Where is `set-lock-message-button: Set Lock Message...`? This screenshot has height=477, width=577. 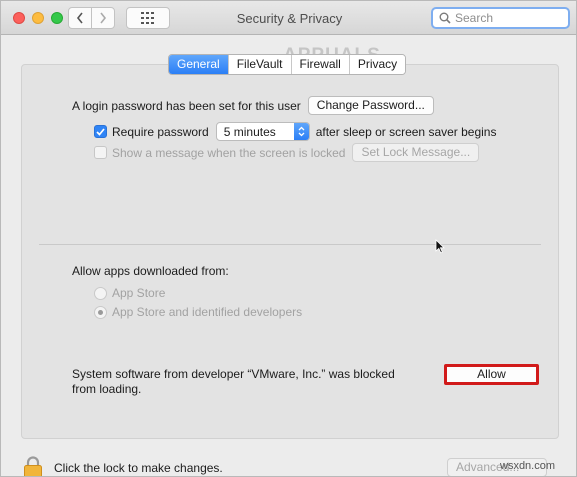 set-lock-message-button: Set Lock Message... is located at coordinates (416, 152).